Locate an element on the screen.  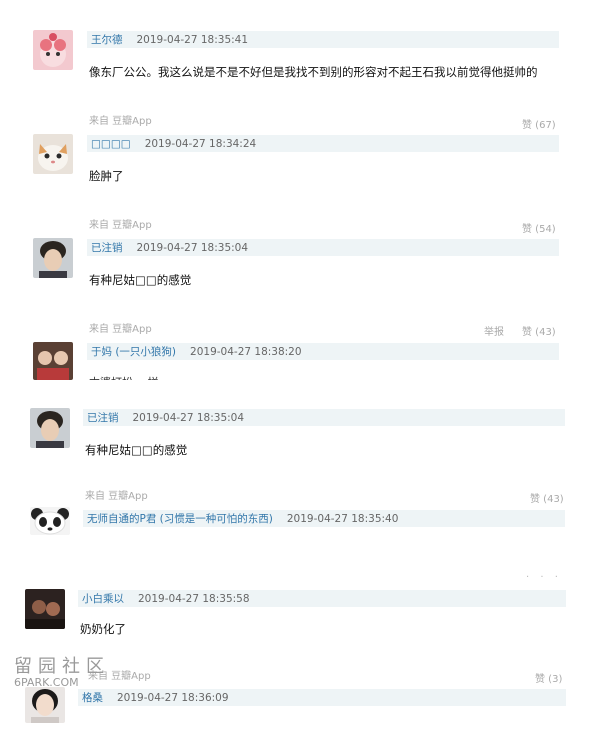
like-button: 赞 (67) is located at coordinates (539, 123).